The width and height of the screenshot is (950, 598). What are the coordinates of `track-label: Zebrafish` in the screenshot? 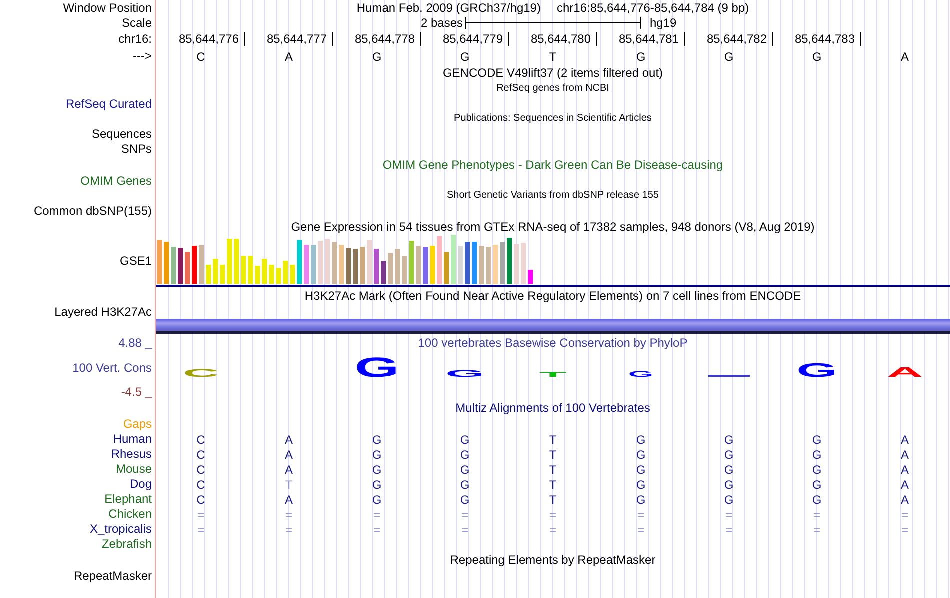 It's located at (127, 544).